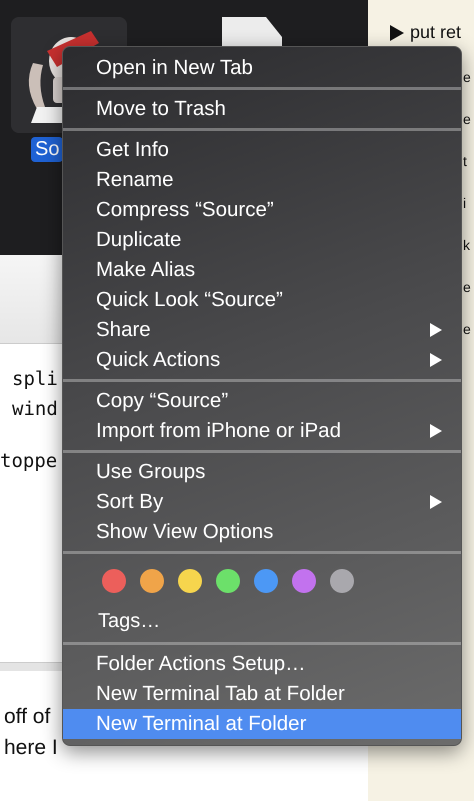  I want to click on text-line: here I, so click(31, 748).